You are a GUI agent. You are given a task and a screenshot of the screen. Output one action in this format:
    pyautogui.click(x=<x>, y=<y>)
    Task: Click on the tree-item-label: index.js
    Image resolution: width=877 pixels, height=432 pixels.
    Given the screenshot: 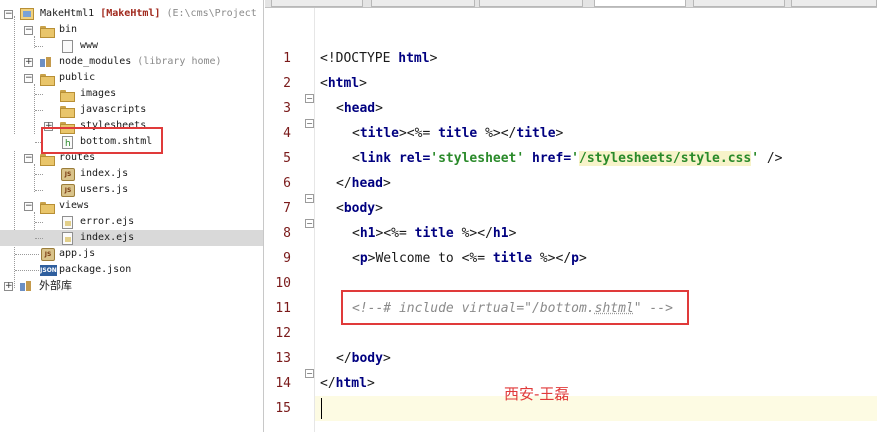 What is the action you would take?
    pyautogui.click(x=104, y=173)
    